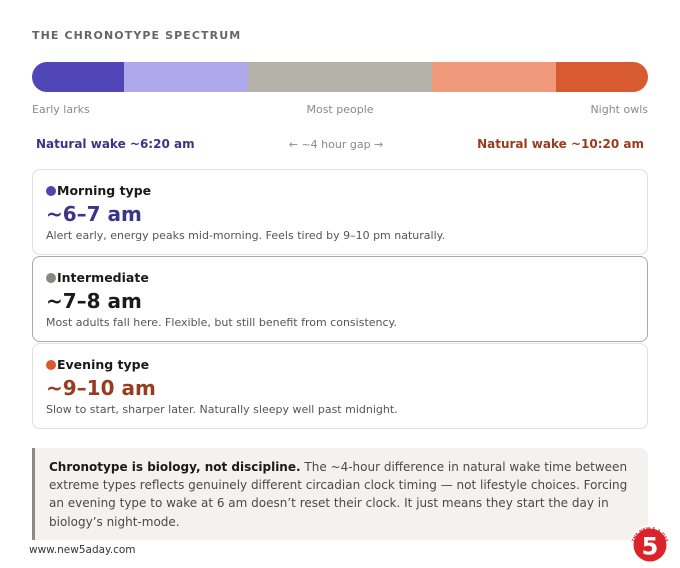 This screenshot has height=568, width=680. What do you see at coordinates (185, 77) in the screenshot?
I see `spectrum-segment-early-mid` at bounding box center [185, 77].